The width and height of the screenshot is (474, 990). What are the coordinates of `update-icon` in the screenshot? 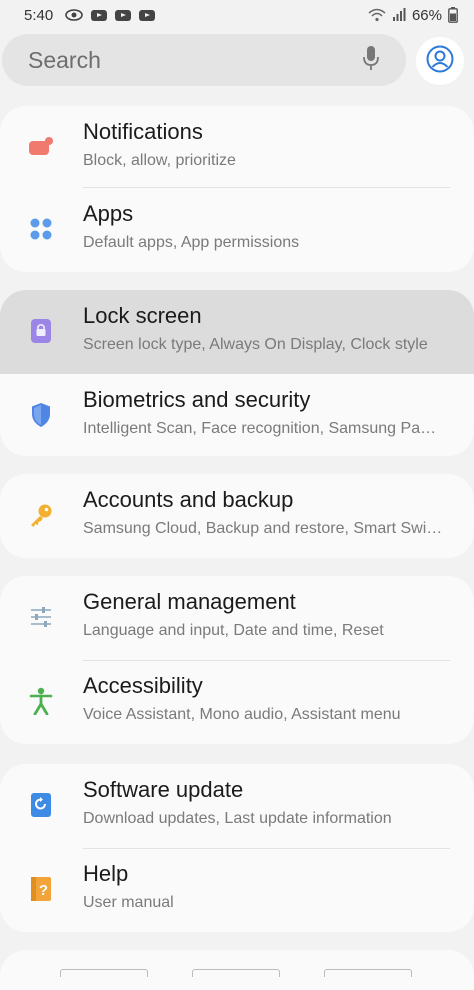 It's located at (41, 805).